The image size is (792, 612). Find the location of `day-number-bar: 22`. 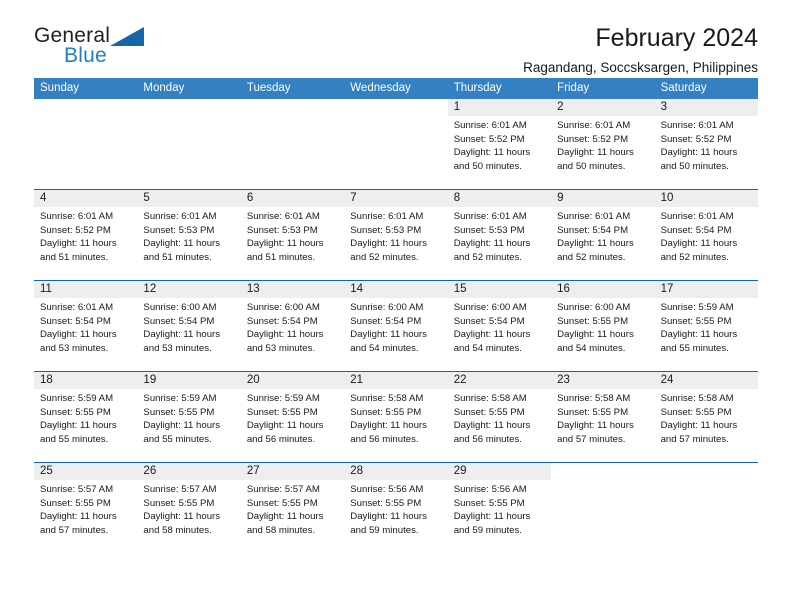

day-number-bar: 22 is located at coordinates (499, 380).